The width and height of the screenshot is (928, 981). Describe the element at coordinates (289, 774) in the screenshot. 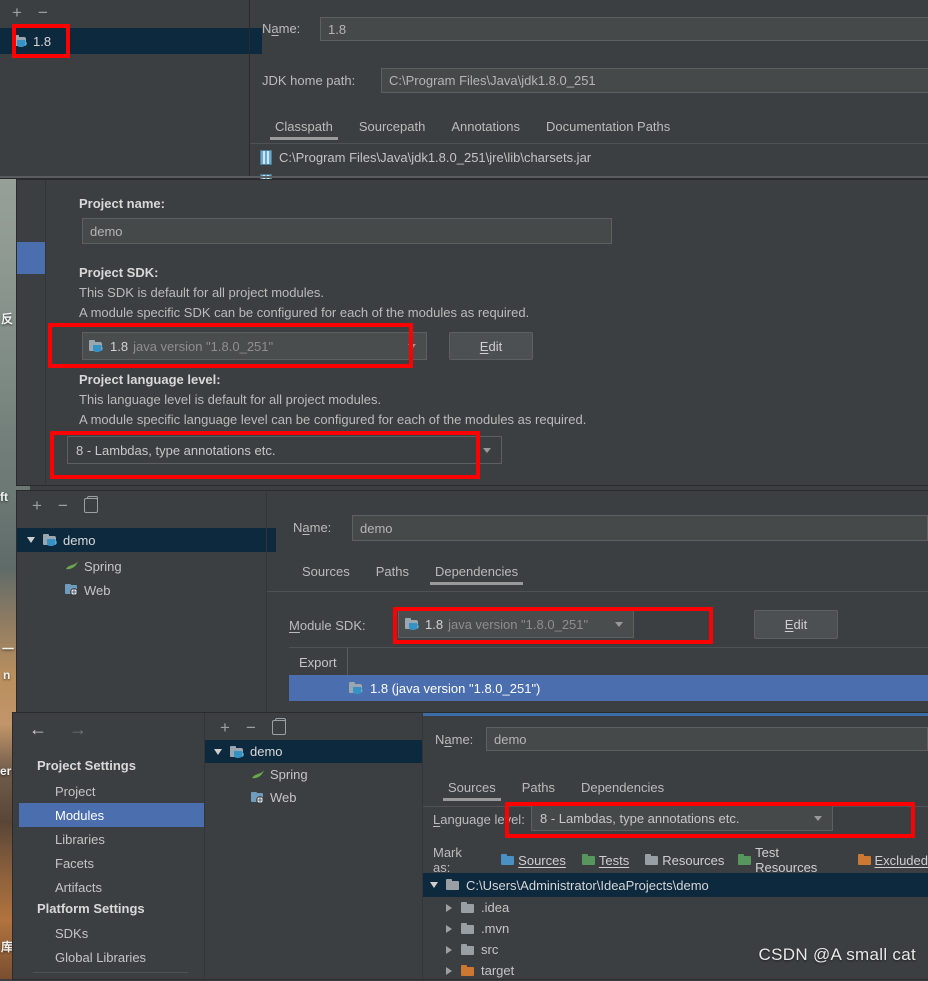

I see `structure-tree-label: Spring` at that location.